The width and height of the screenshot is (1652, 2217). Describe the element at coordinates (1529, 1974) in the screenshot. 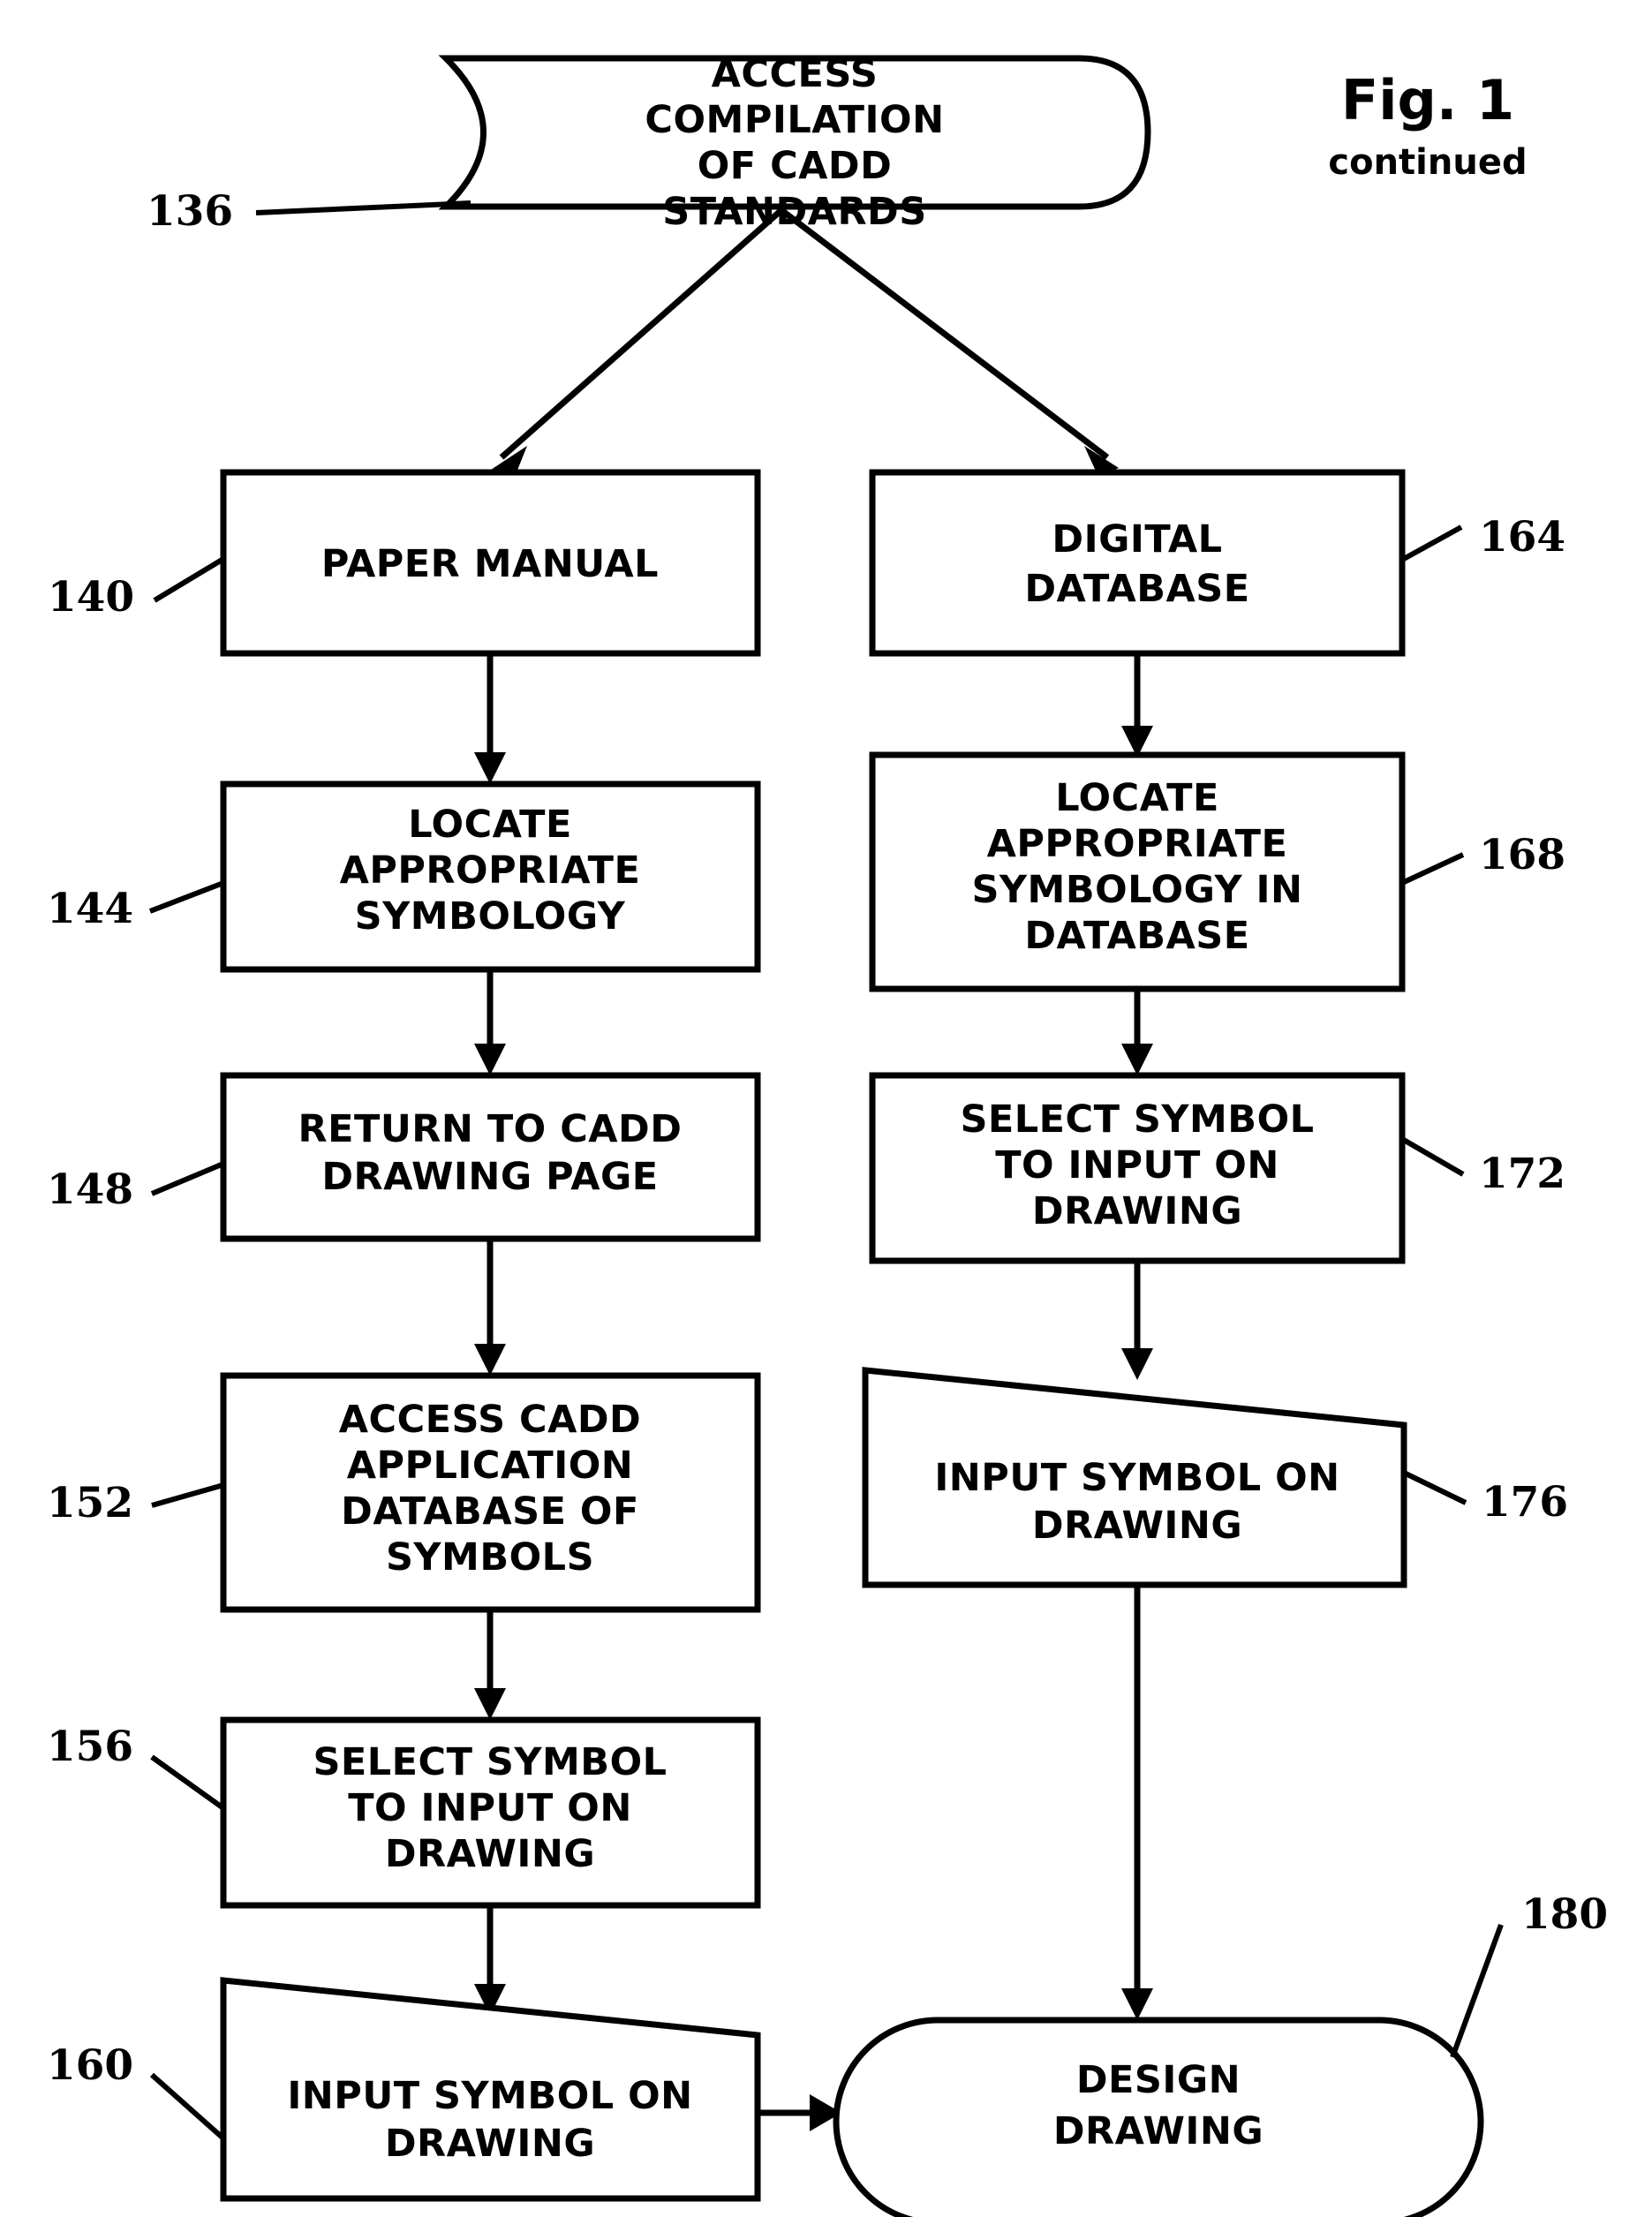

I see `ref-180-group: 180` at that location.